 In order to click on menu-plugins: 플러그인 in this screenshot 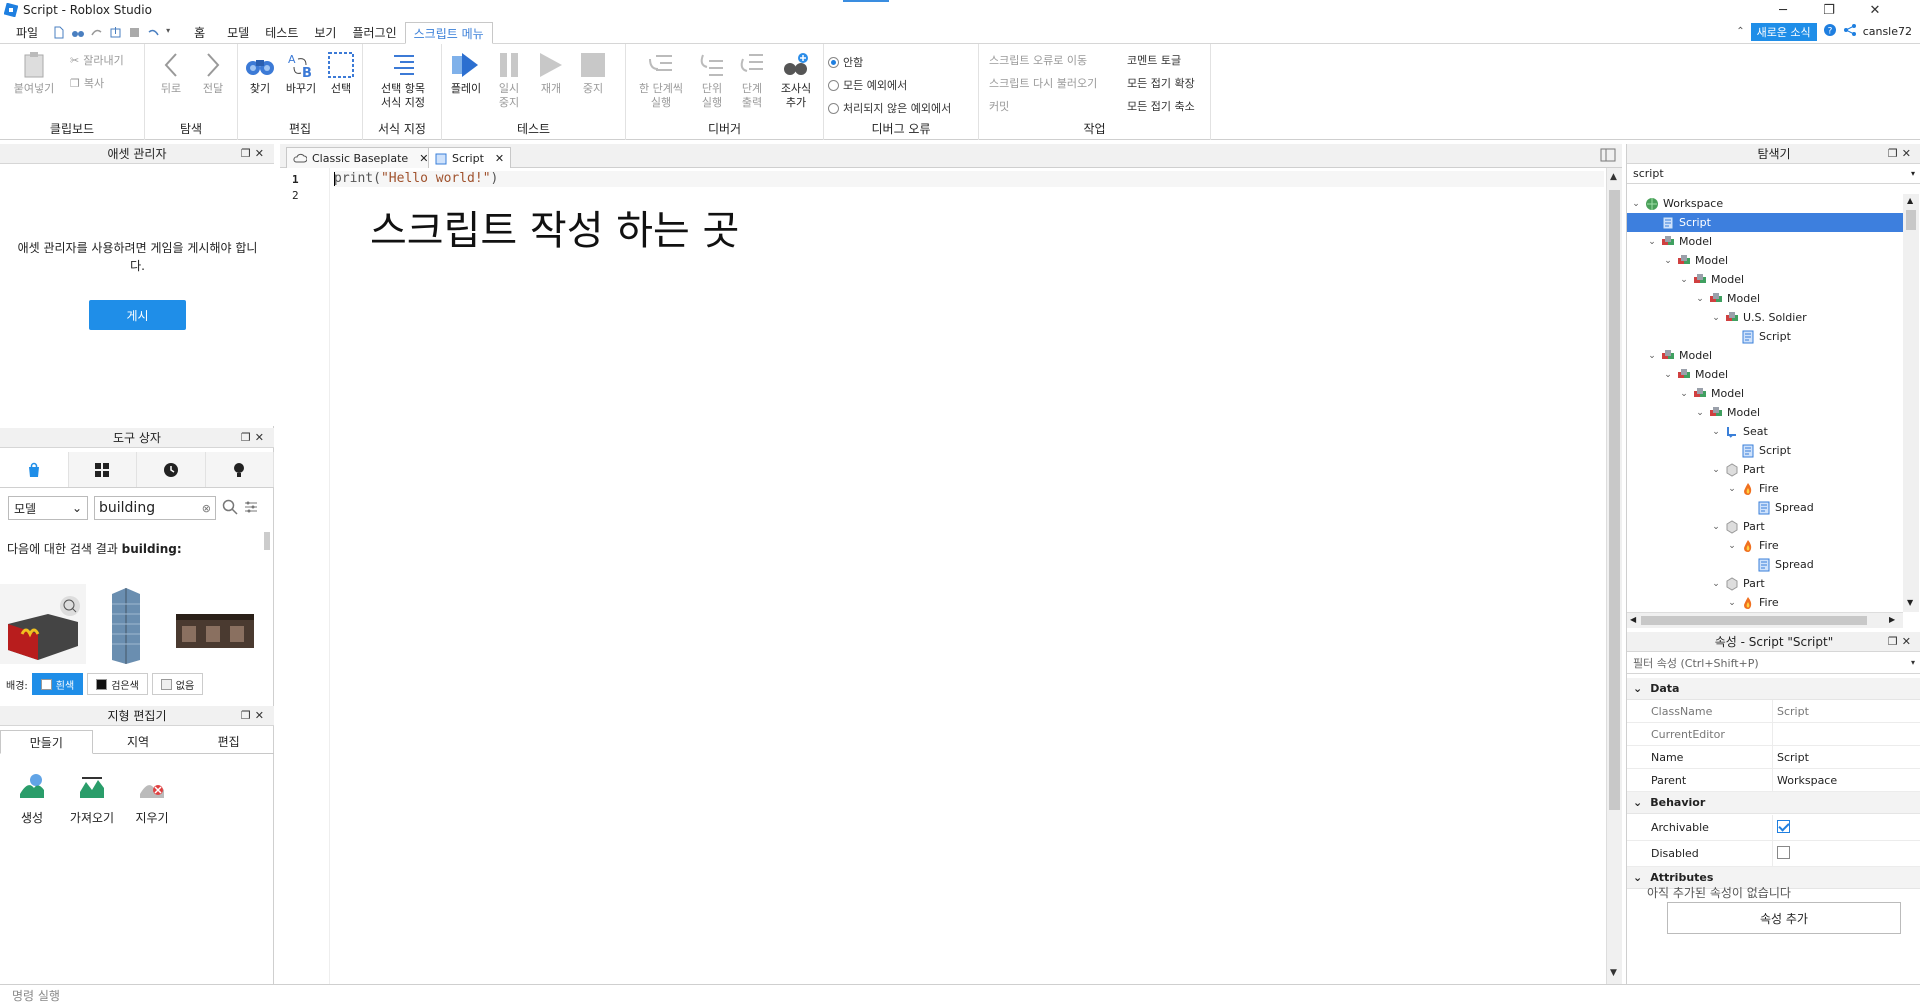, I will do `click(374, 32)`.